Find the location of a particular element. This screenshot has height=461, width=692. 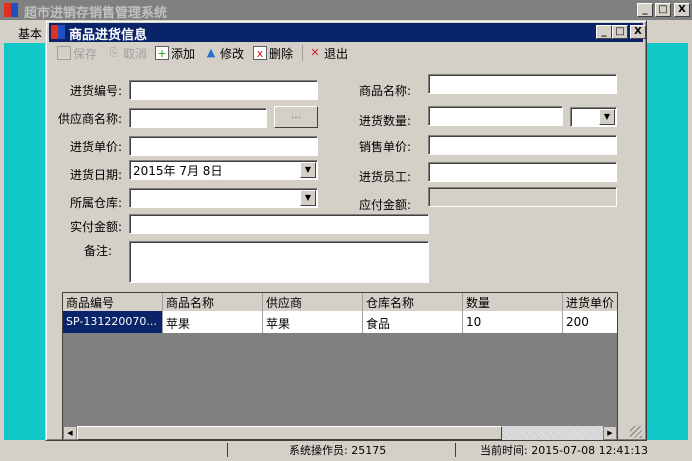

payable-input is located at coordinates (522, 197).